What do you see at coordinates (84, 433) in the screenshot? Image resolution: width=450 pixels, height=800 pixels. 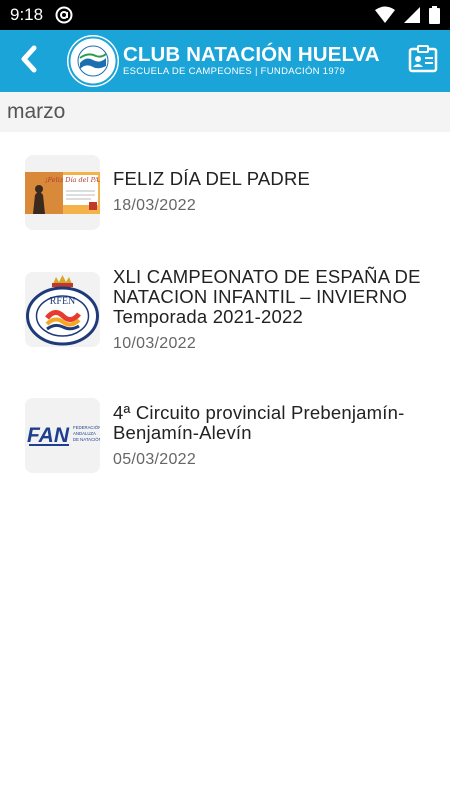 I see `svg-text: ANDALUZA` at bounding box center [84, 433].